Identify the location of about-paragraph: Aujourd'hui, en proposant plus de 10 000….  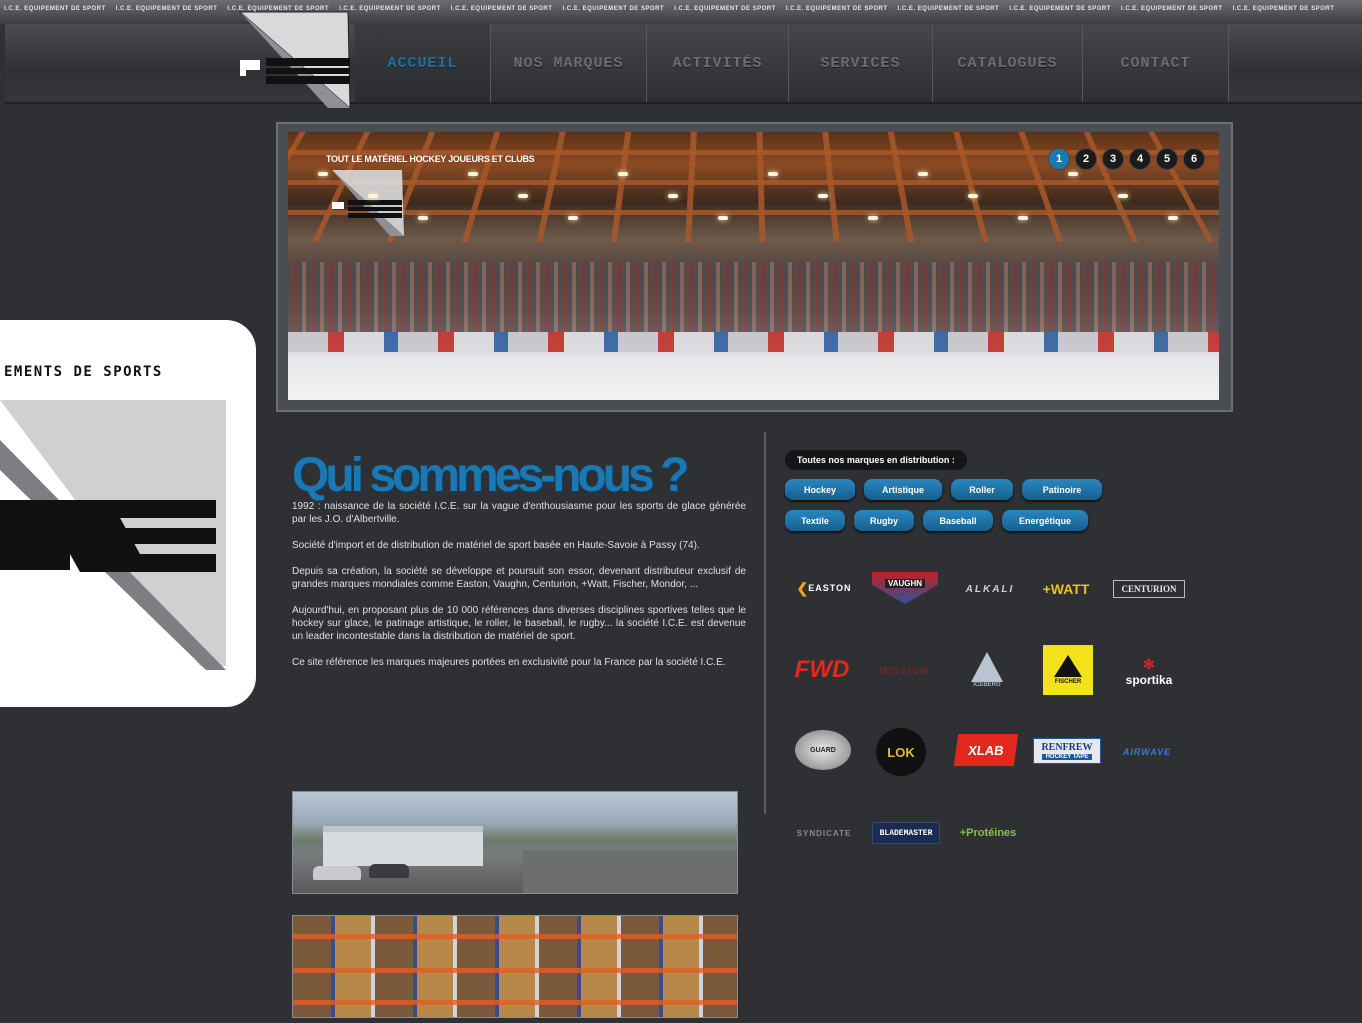
(519, 623).